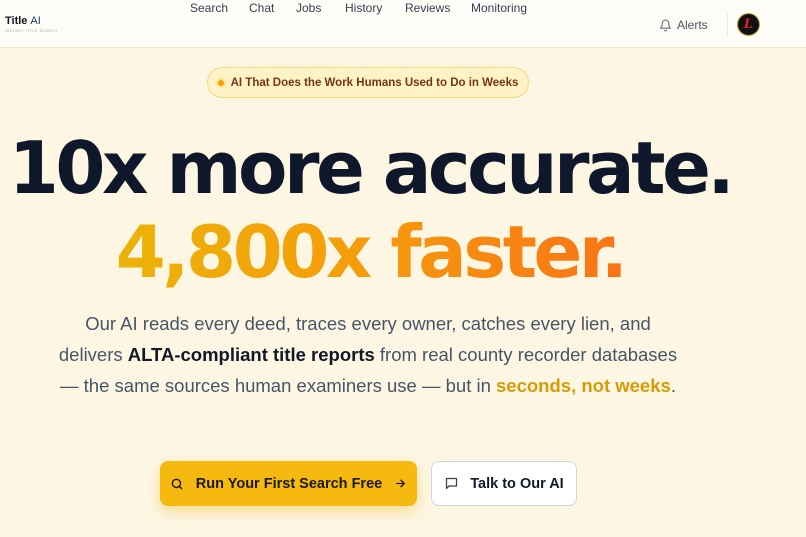 This screenshot has height=537, width=806. I want to click on run-first-search-label: Run Your First Search Free, so click(289, 483).